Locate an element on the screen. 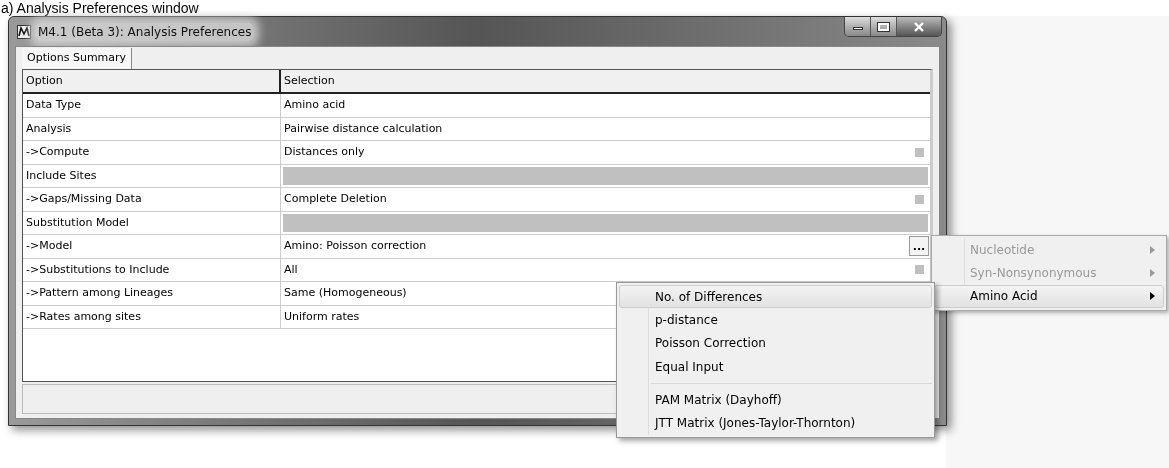  selection-cell-text: Distances only is located at coordinates (324, 152).